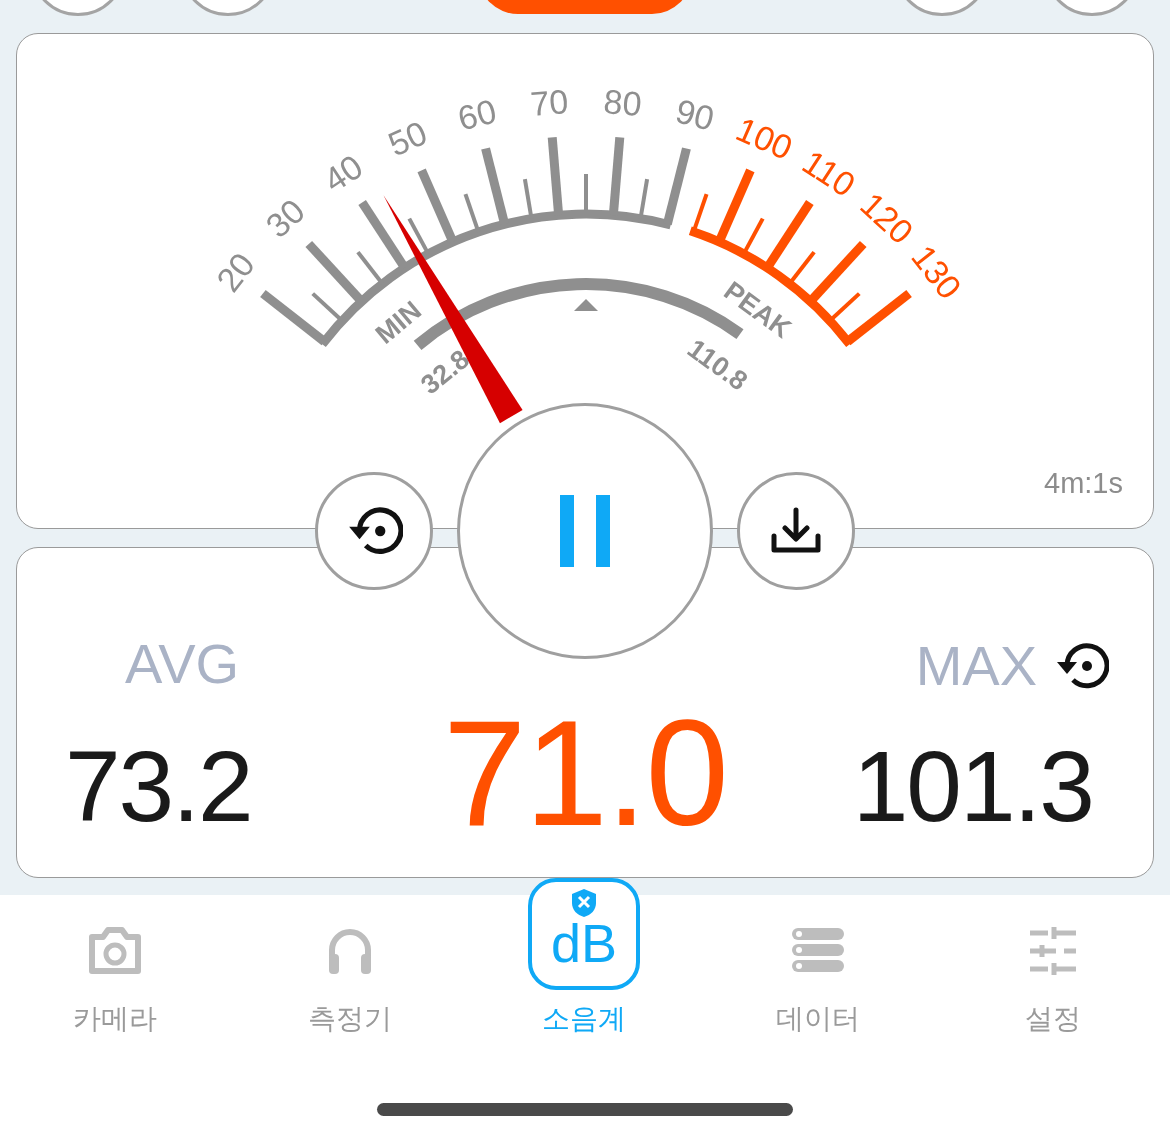 This screenshot has height=1142, width=1170. I want to click on scale-label: 30, so click(285, 218).